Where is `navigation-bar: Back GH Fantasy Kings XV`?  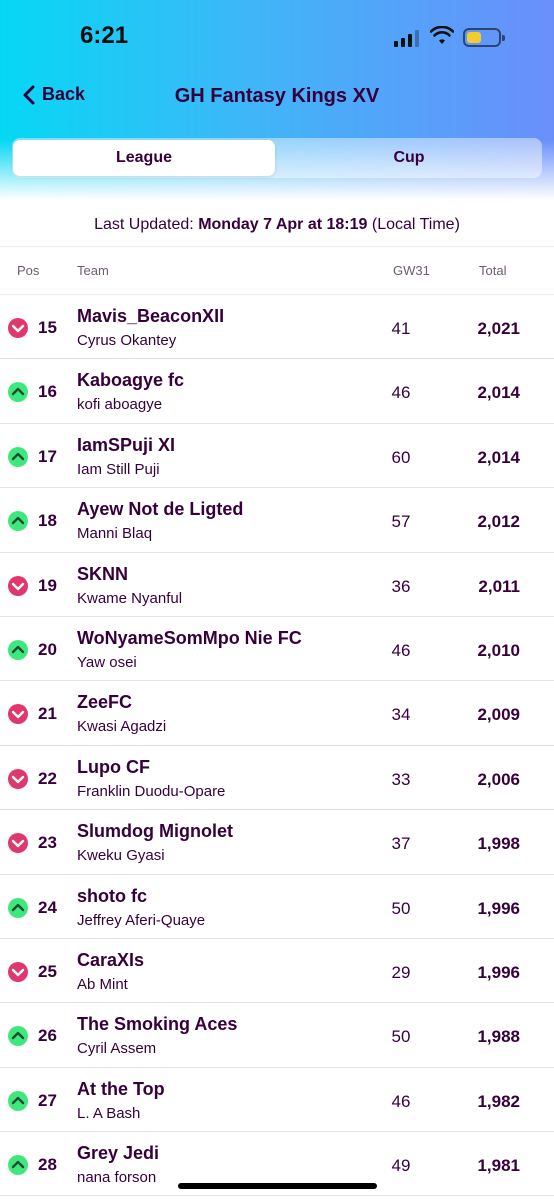 navigation-bar: Back GH Fantasy Kings XV is located at coordinates (277, 98).